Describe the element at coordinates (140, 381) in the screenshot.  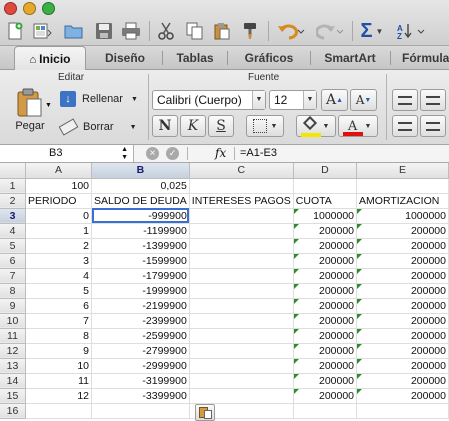
I see `cell-b14: -3199900` at that location.